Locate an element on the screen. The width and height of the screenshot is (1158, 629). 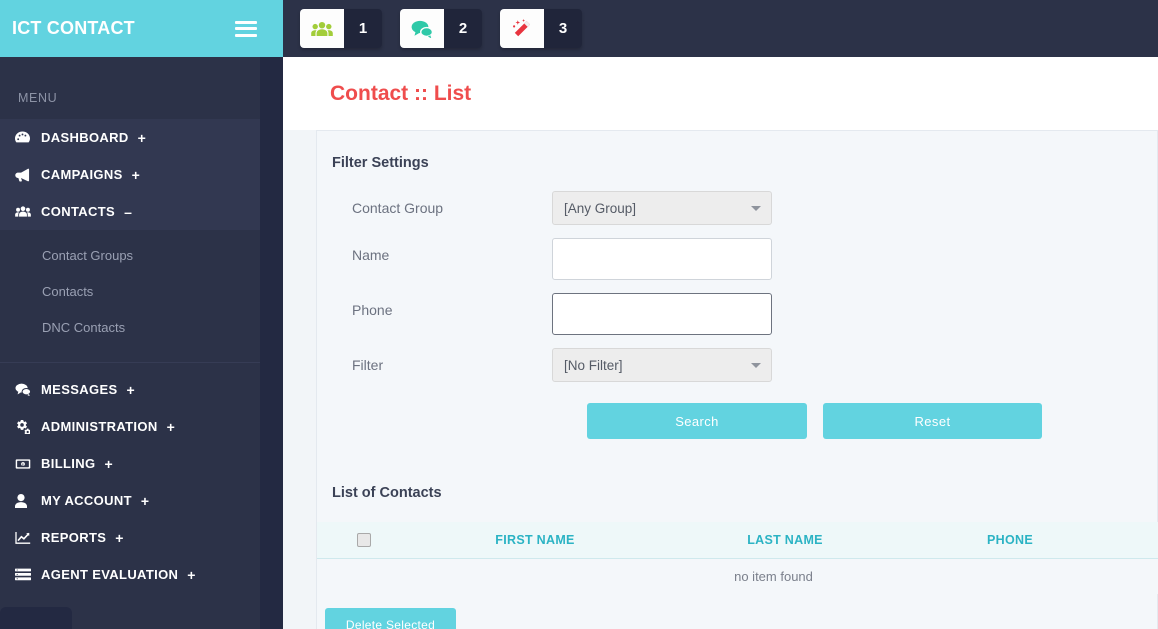
user-icon is located at coordinates (28, 500).